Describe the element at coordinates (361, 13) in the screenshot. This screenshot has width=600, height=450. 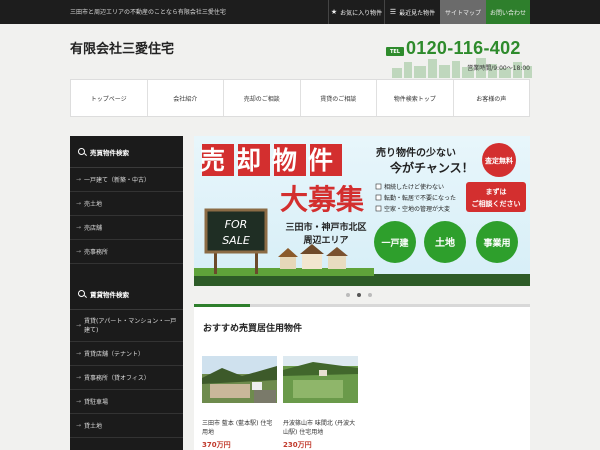
I see `favorites-label: お気に入り物件` at that location.